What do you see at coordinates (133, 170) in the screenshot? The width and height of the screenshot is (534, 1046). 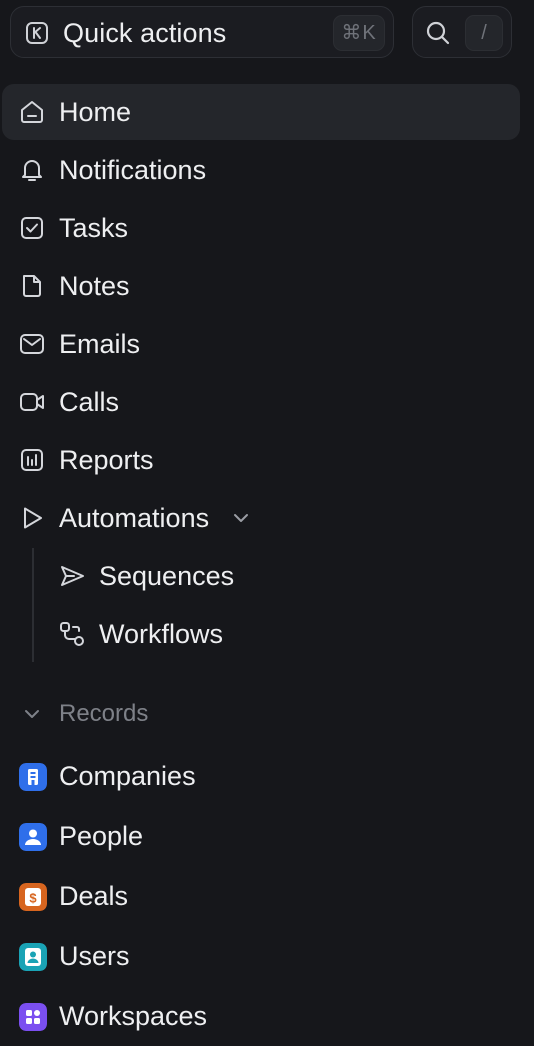 I see `sidebar-item-label: Notifications` at bounding box center [133, 170].